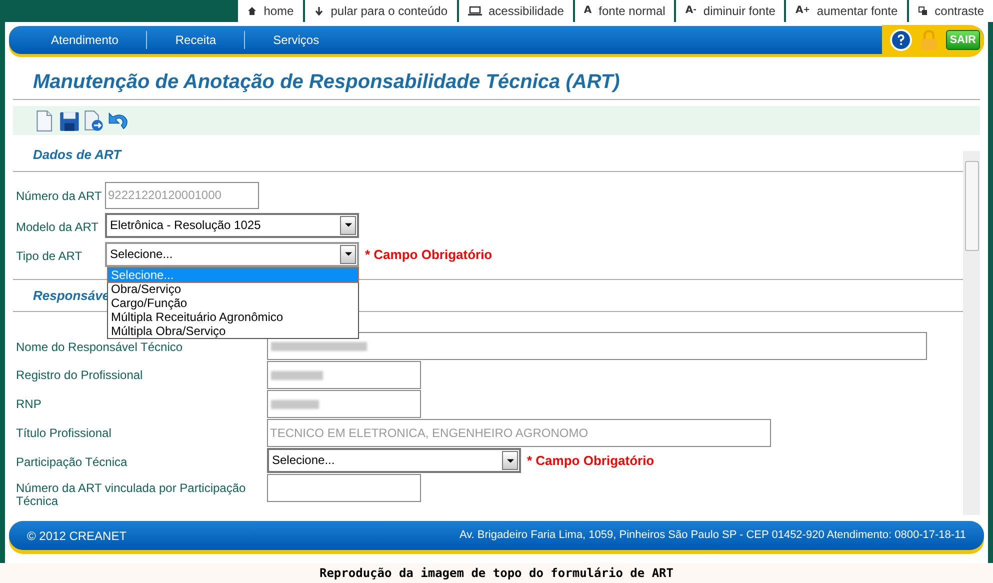  Describe the element at coordinates (233, 331) in the screenshot. I see `dropdown-option: Múltipla Obra/Serviço` at that location.